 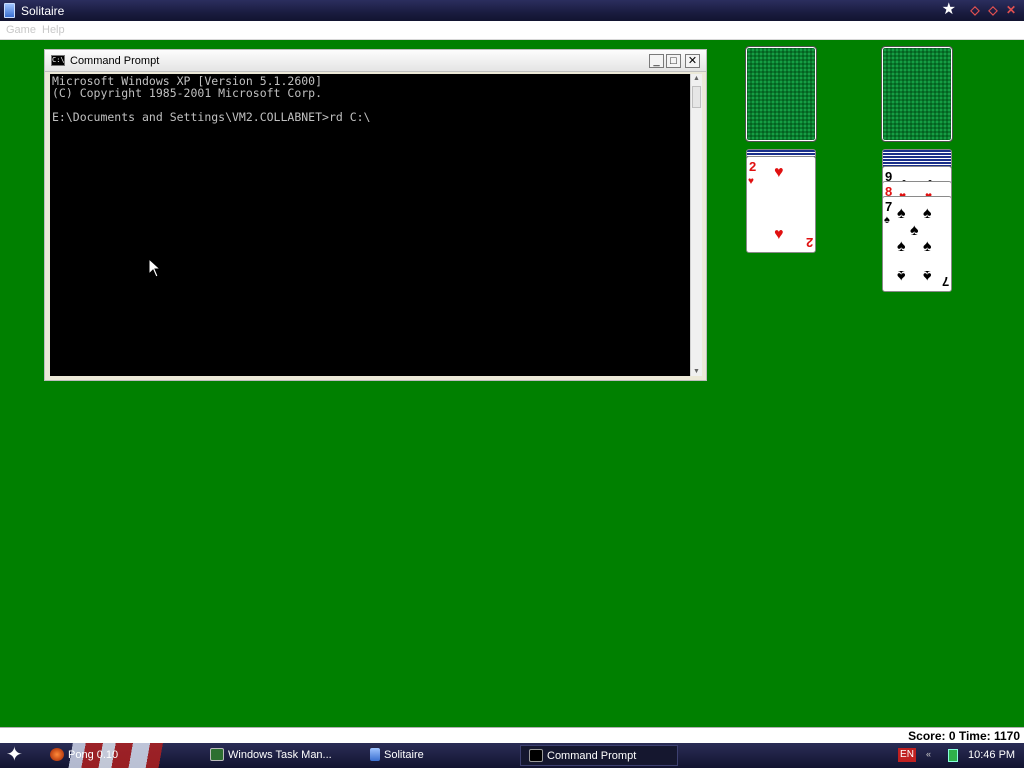 I want to click on minimize-button: _, so click(x=656, y=61).